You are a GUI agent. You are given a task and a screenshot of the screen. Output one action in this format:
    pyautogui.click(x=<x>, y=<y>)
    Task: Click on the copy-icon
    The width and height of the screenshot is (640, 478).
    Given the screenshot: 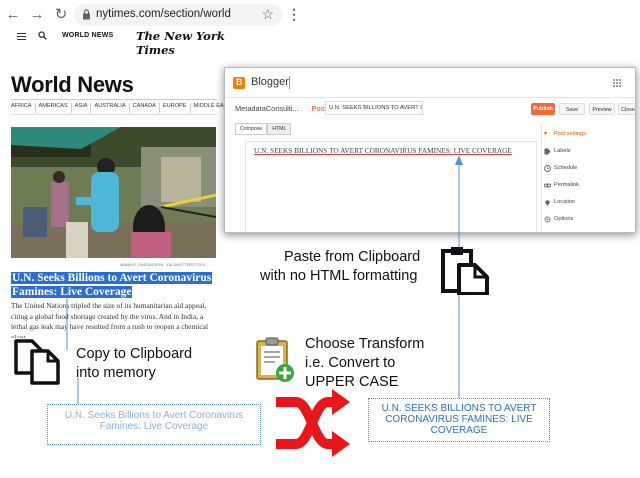 What is the action you would take?
    pyautogui.click(x=37, y=362)
    